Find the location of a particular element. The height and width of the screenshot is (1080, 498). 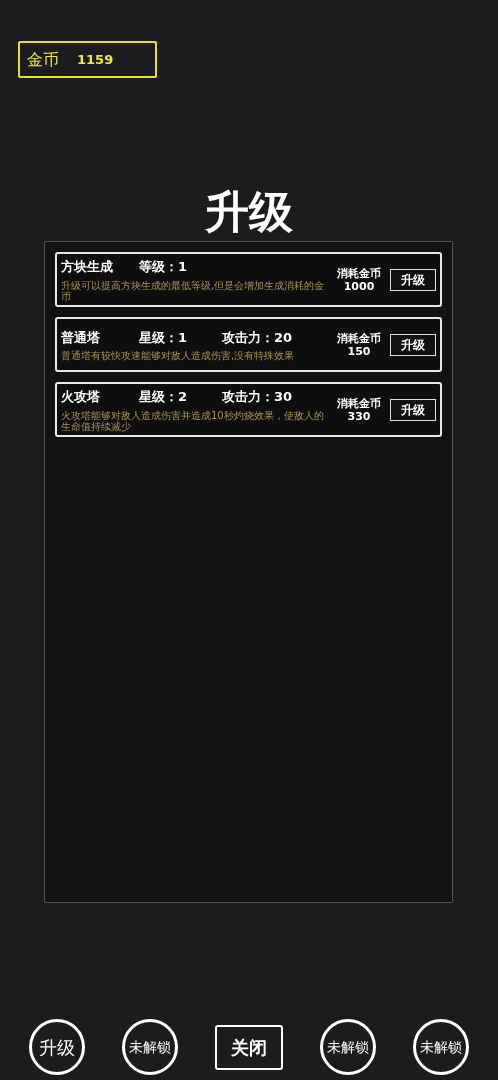

item-stat: 星级：1 is located at coordinates (164, 337).